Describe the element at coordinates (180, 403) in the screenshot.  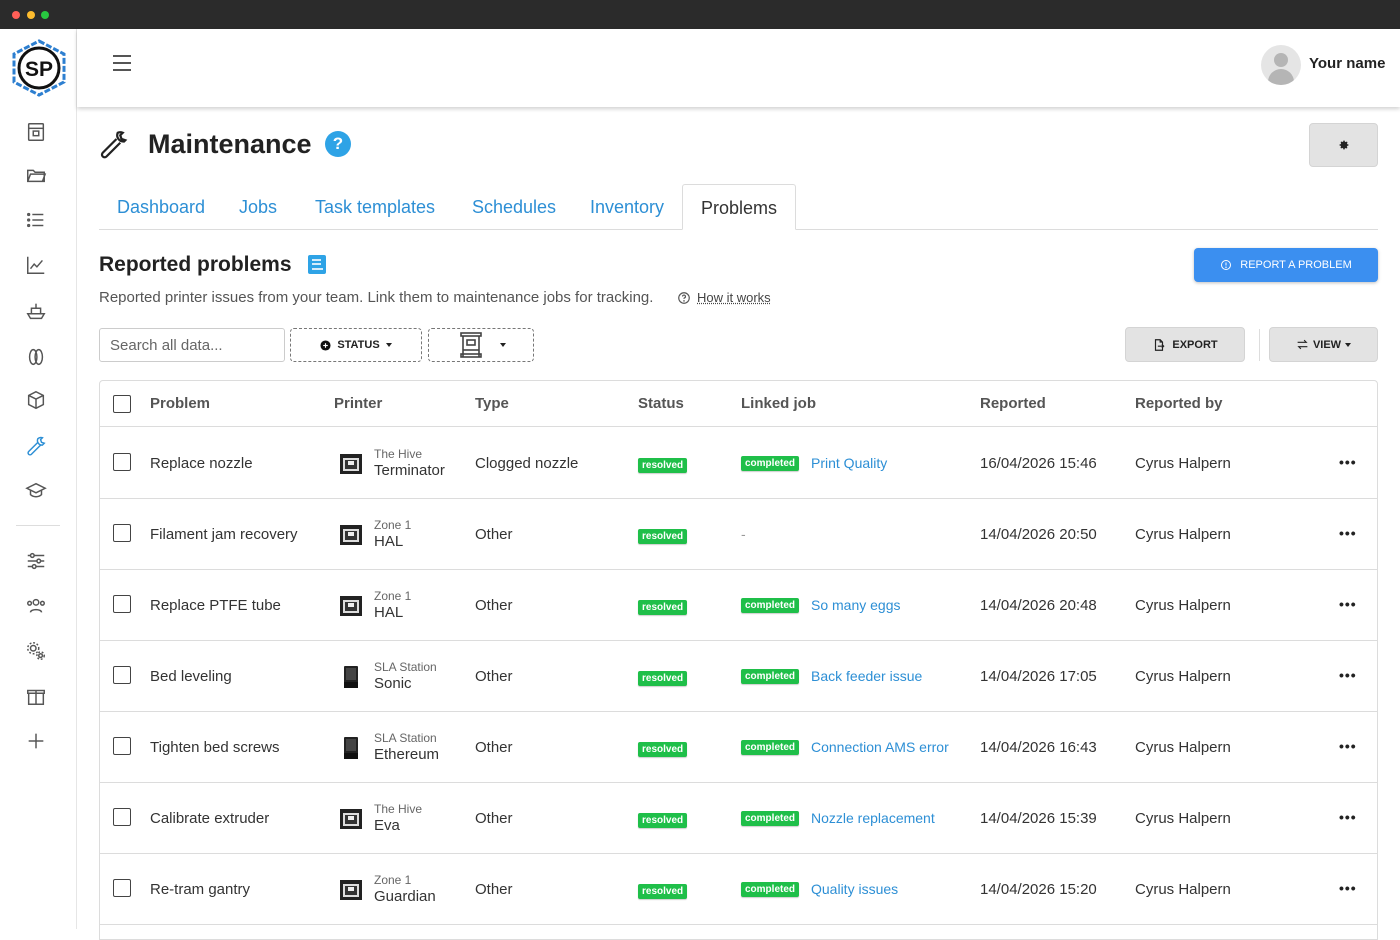
I see `header-problem: Problem` at that location.